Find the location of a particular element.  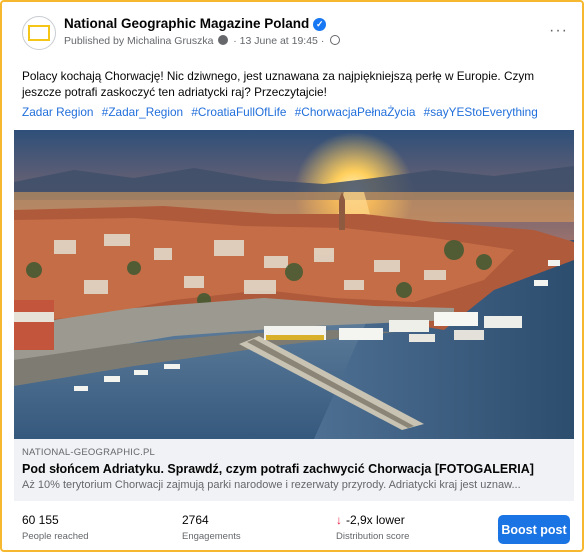

link-domain: NATIONAL-GEOGRAPHIC.PL is located at coordinates (89, 452).